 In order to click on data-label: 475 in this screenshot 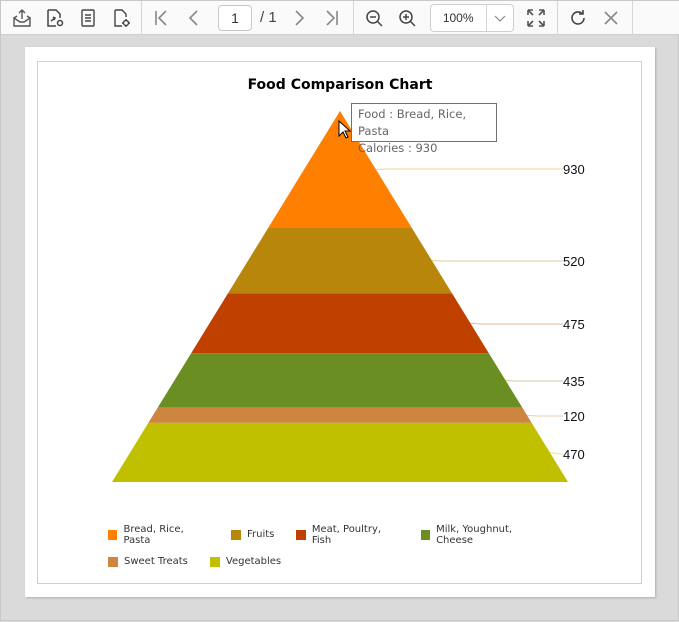, I will do `click(574, 324)`.